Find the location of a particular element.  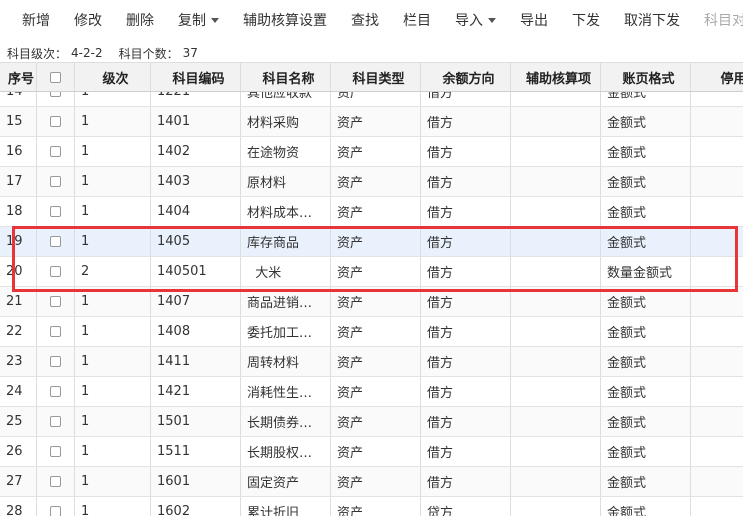

table-row: 21 1 1407 商品进销… 资产 借方 金额式 is located at coordinates (371, 302).